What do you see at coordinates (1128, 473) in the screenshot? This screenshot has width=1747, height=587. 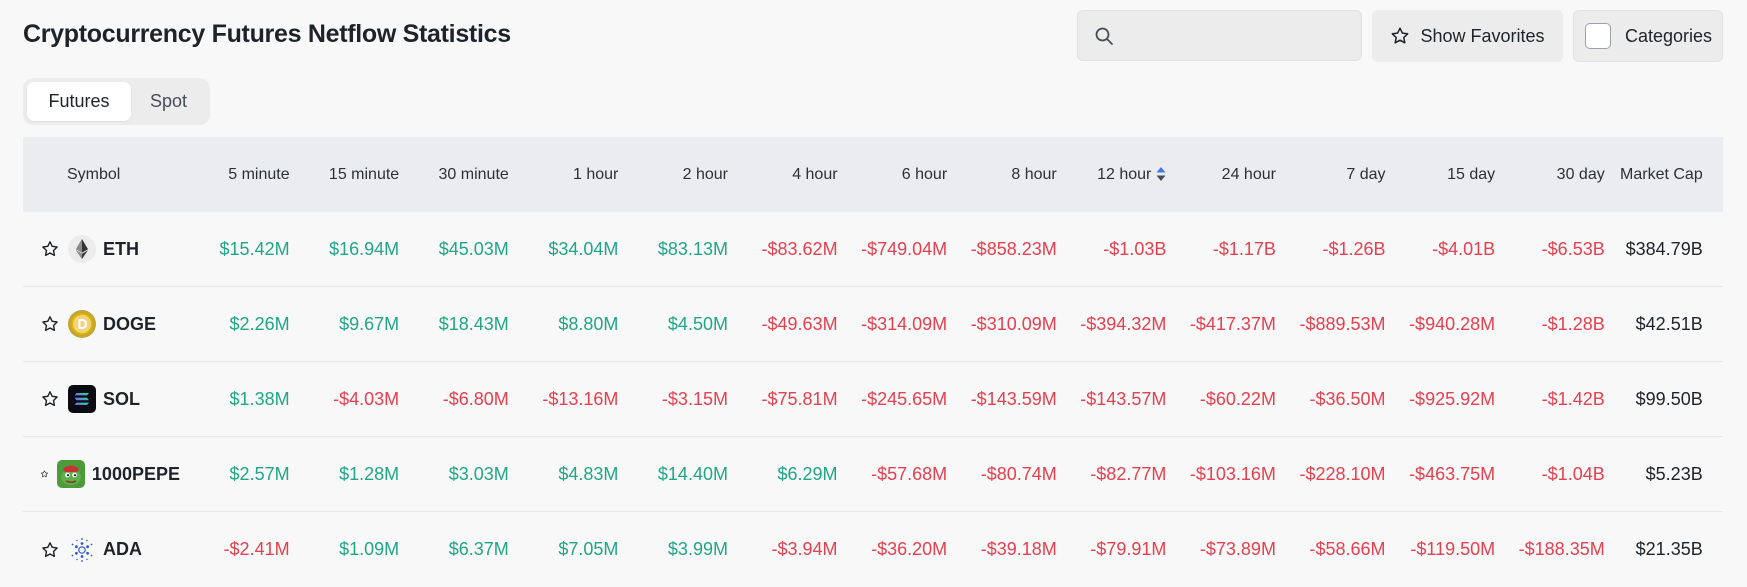 I see `netflow-12-hour: -$82.77M` at bounding box center [1128, 473].